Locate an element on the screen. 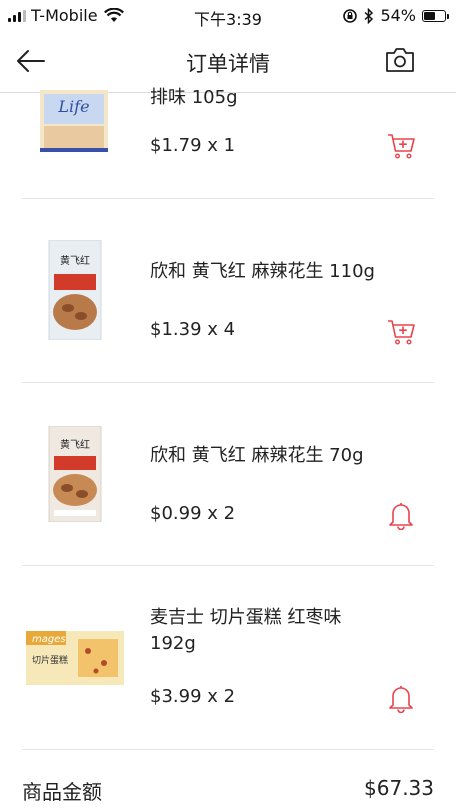 Image resolution: width=456 pixels, height=808 pixels. subtotal-value: $67.33 is located at coordinates (399, 788).